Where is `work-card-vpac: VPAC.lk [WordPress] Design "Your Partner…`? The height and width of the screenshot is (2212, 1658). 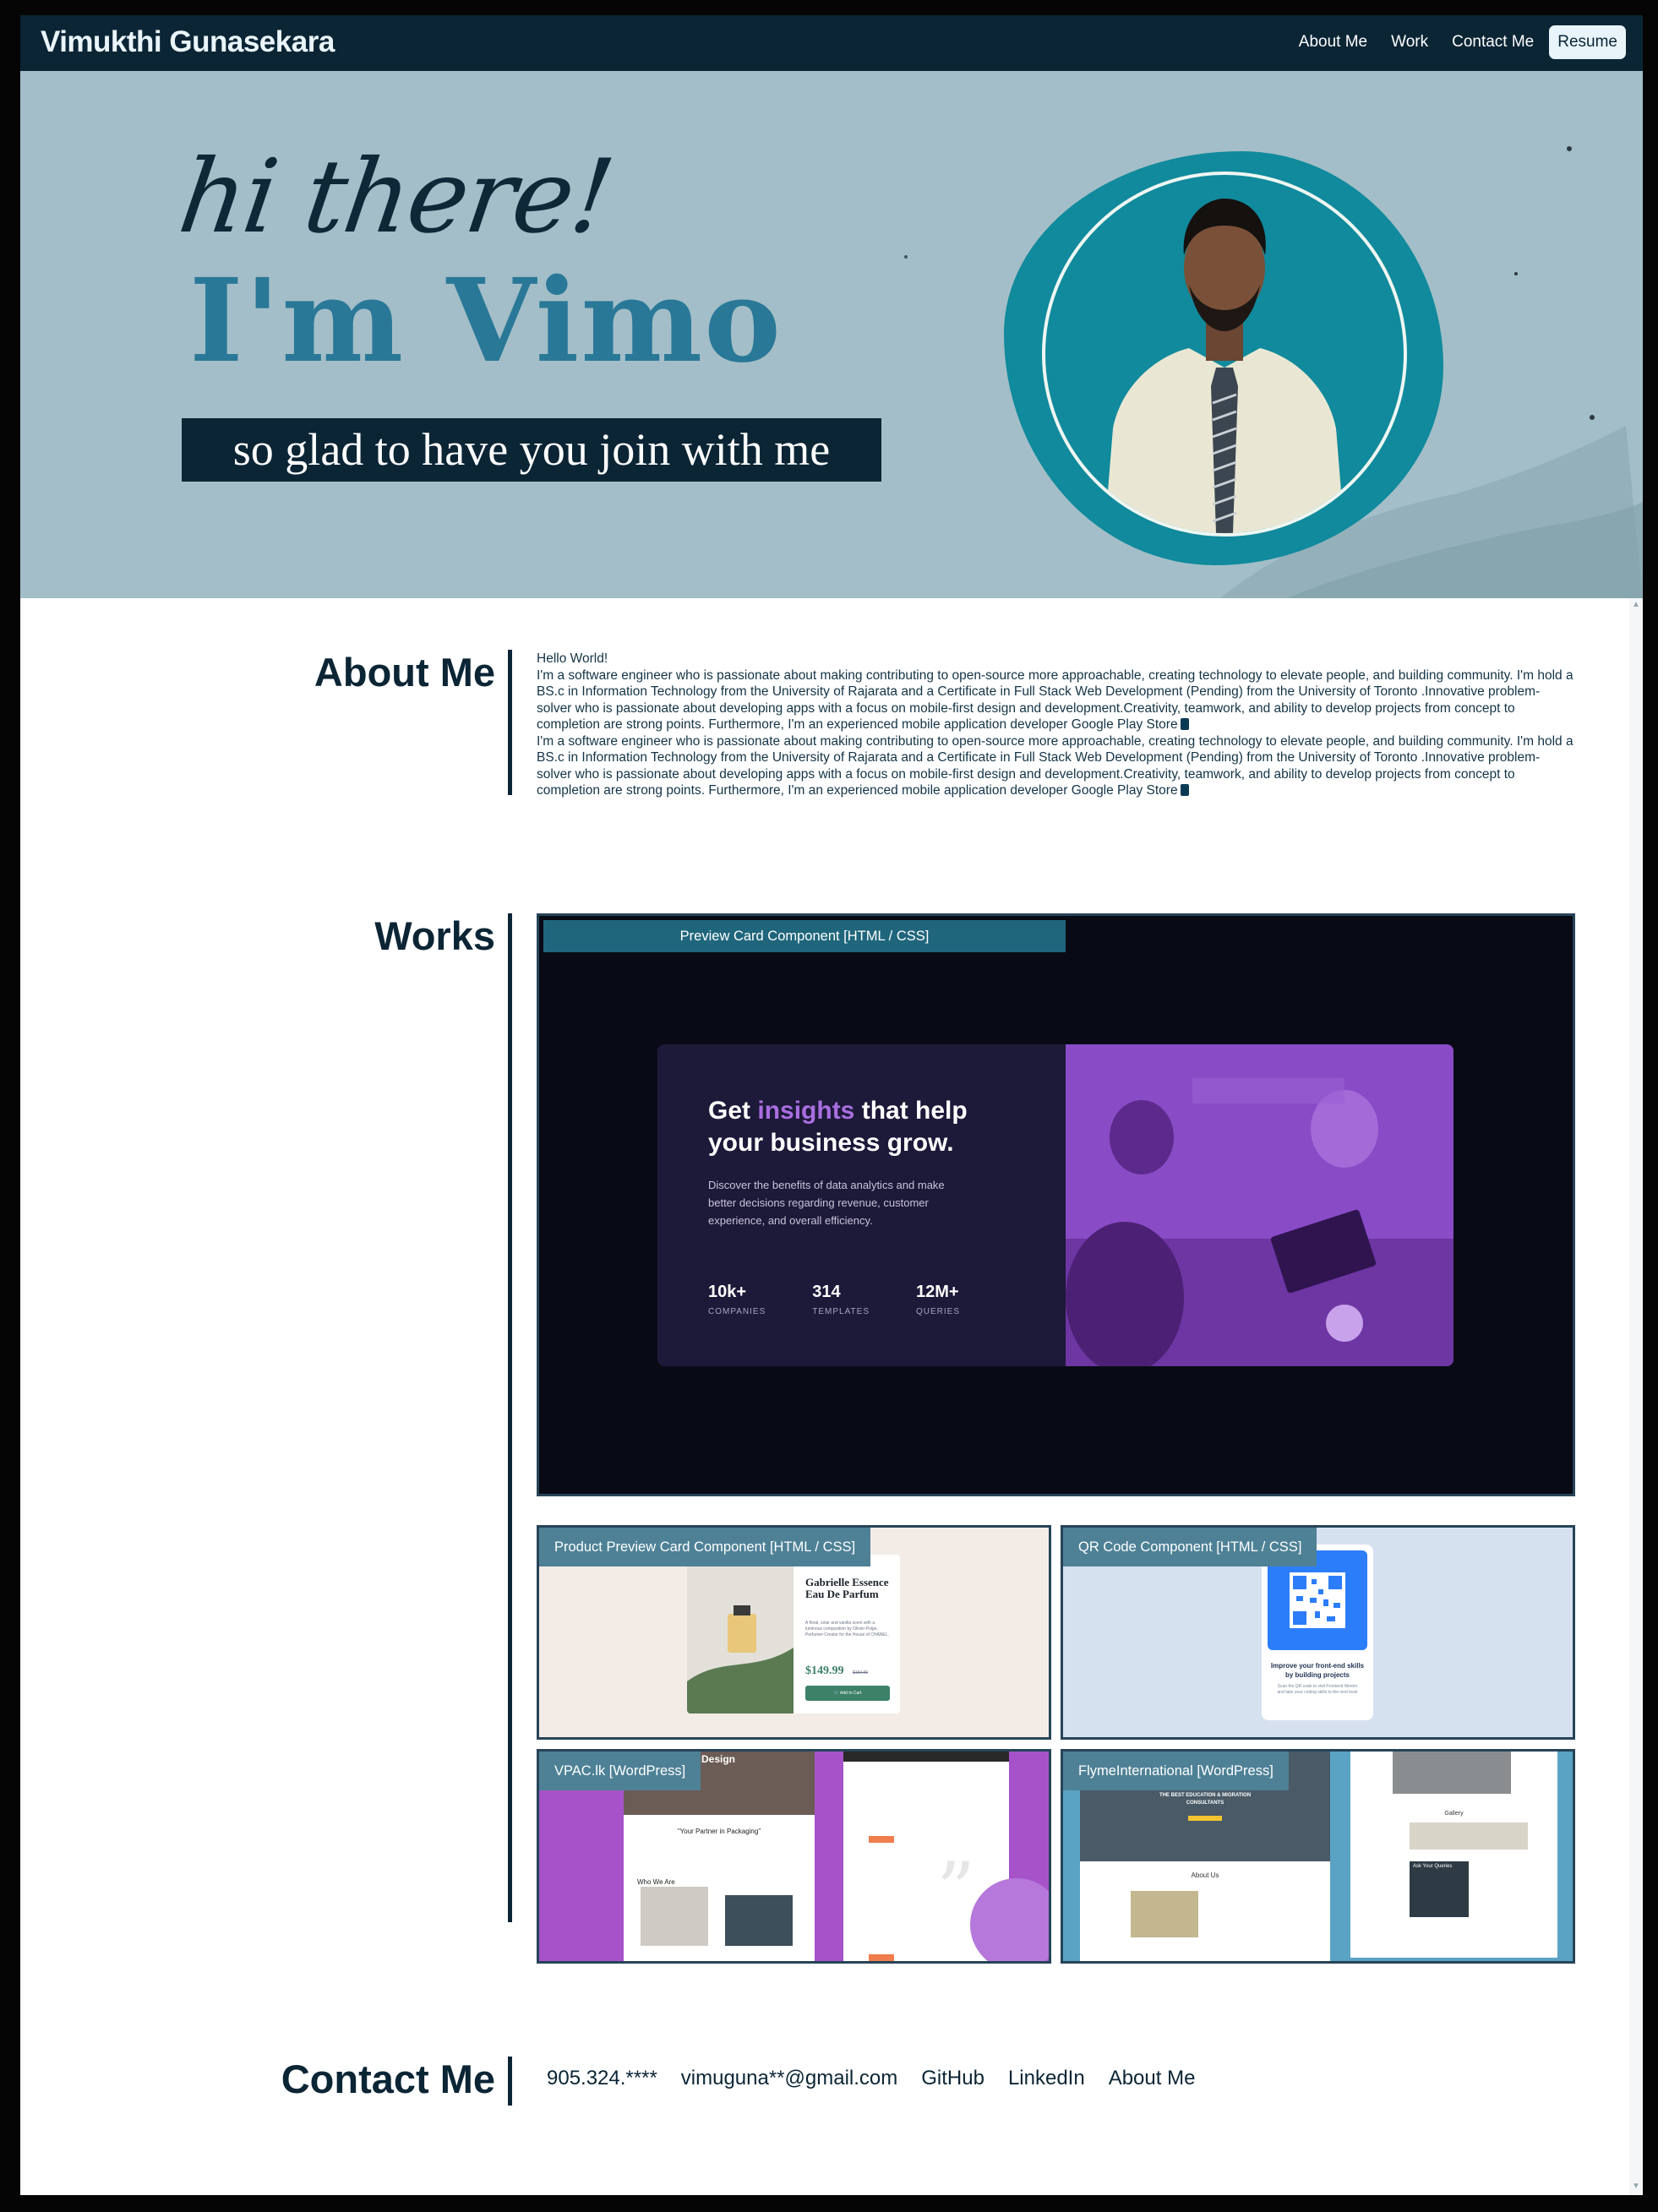
work-card-vpac: VPAC.lk [WordPress] Design "Your Partner… is located at coordinates (794, 1856).